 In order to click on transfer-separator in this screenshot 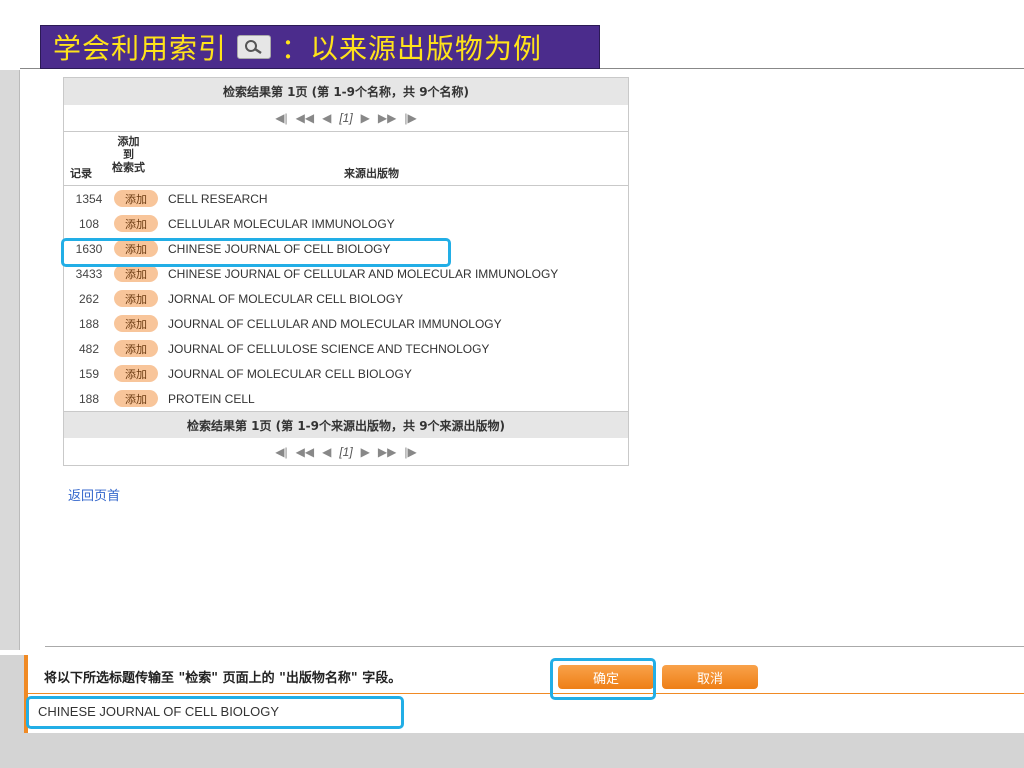, I will do `click(526, 693)`.